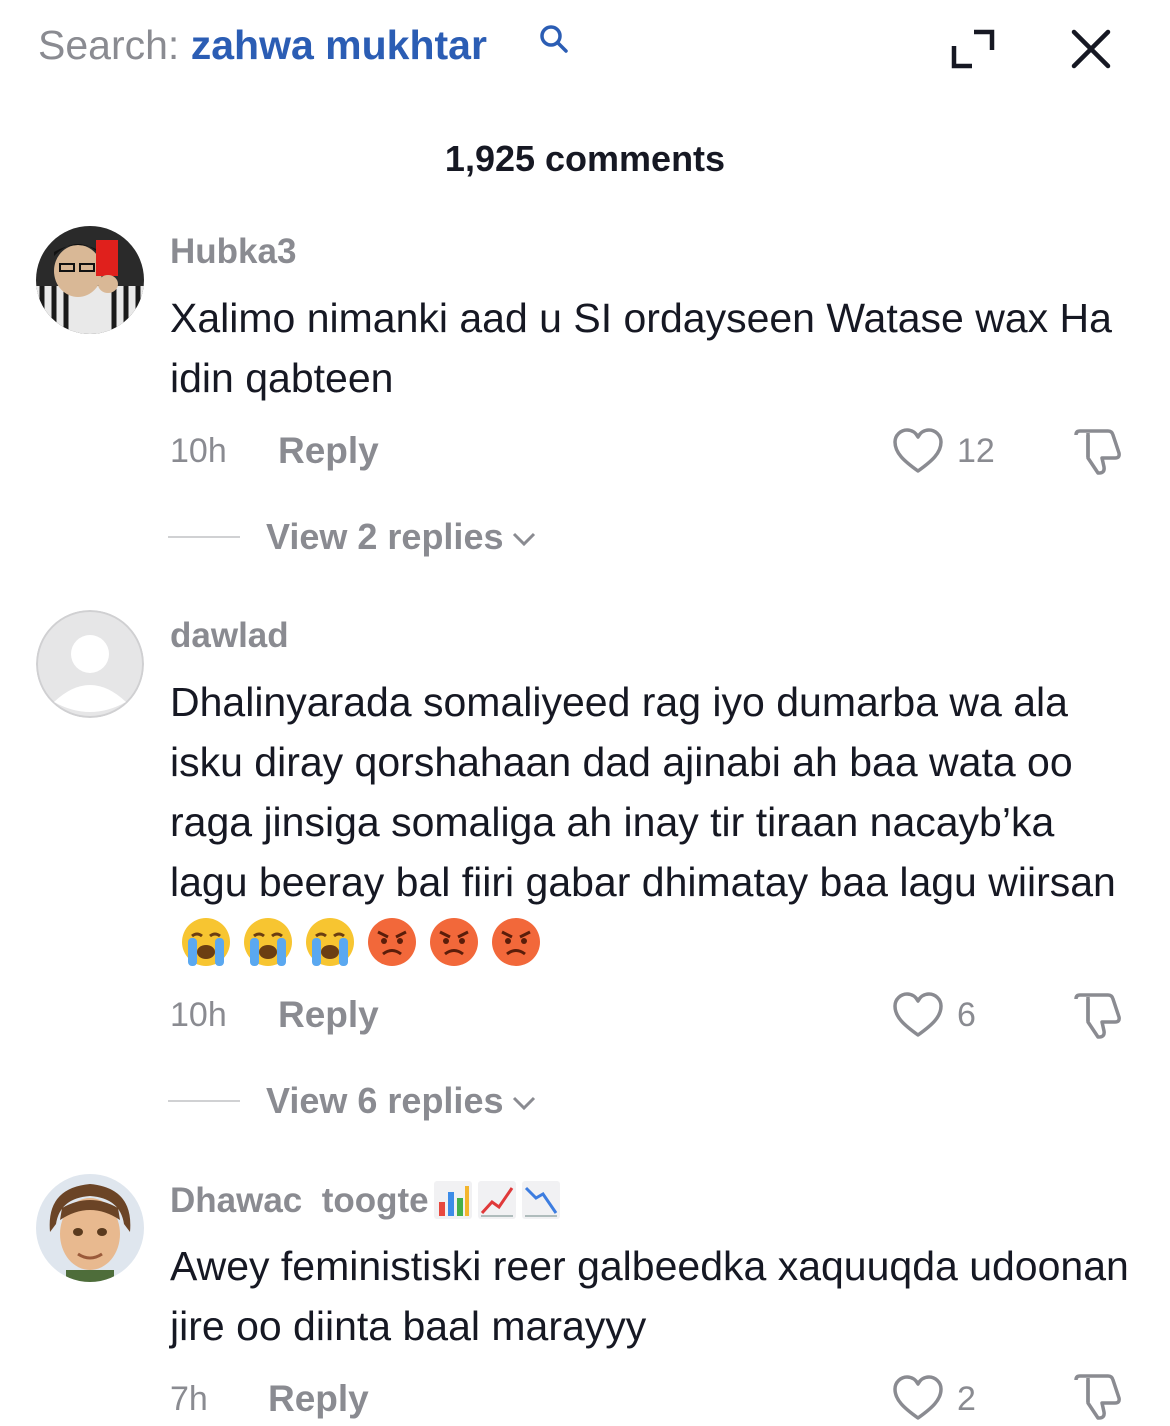 The height and width of the screenshot is (1426, 1170). Describe the element at coordinates (385, 1100) in the screenshot. I see `view-replies-label: View 6 replies` at that location.